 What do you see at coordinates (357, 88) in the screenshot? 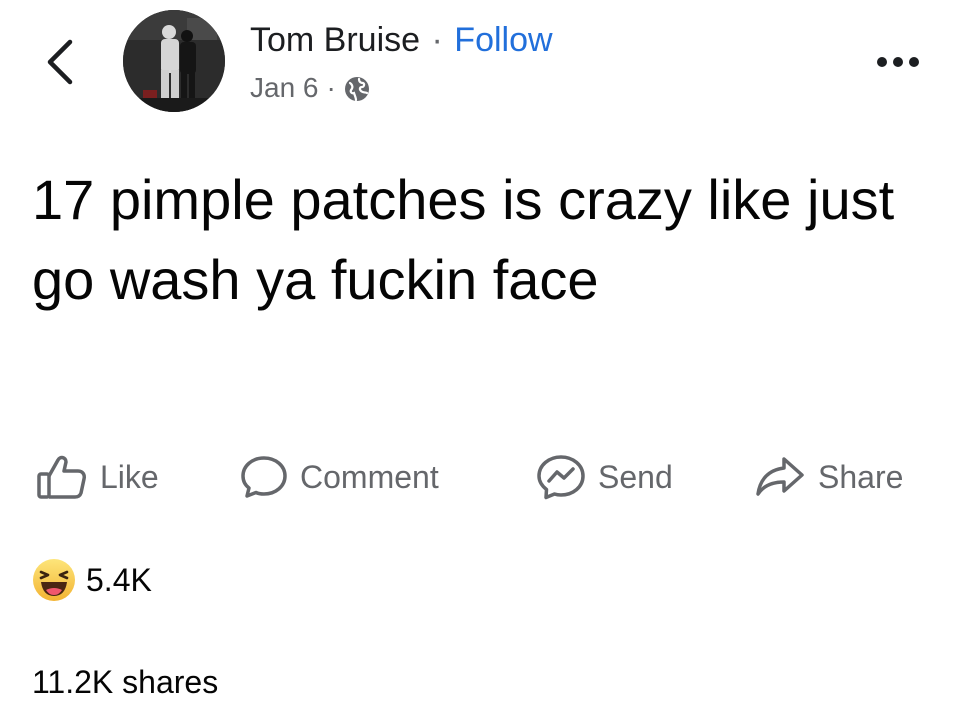
I see `globe-icon` at bounding box center [357, 88].